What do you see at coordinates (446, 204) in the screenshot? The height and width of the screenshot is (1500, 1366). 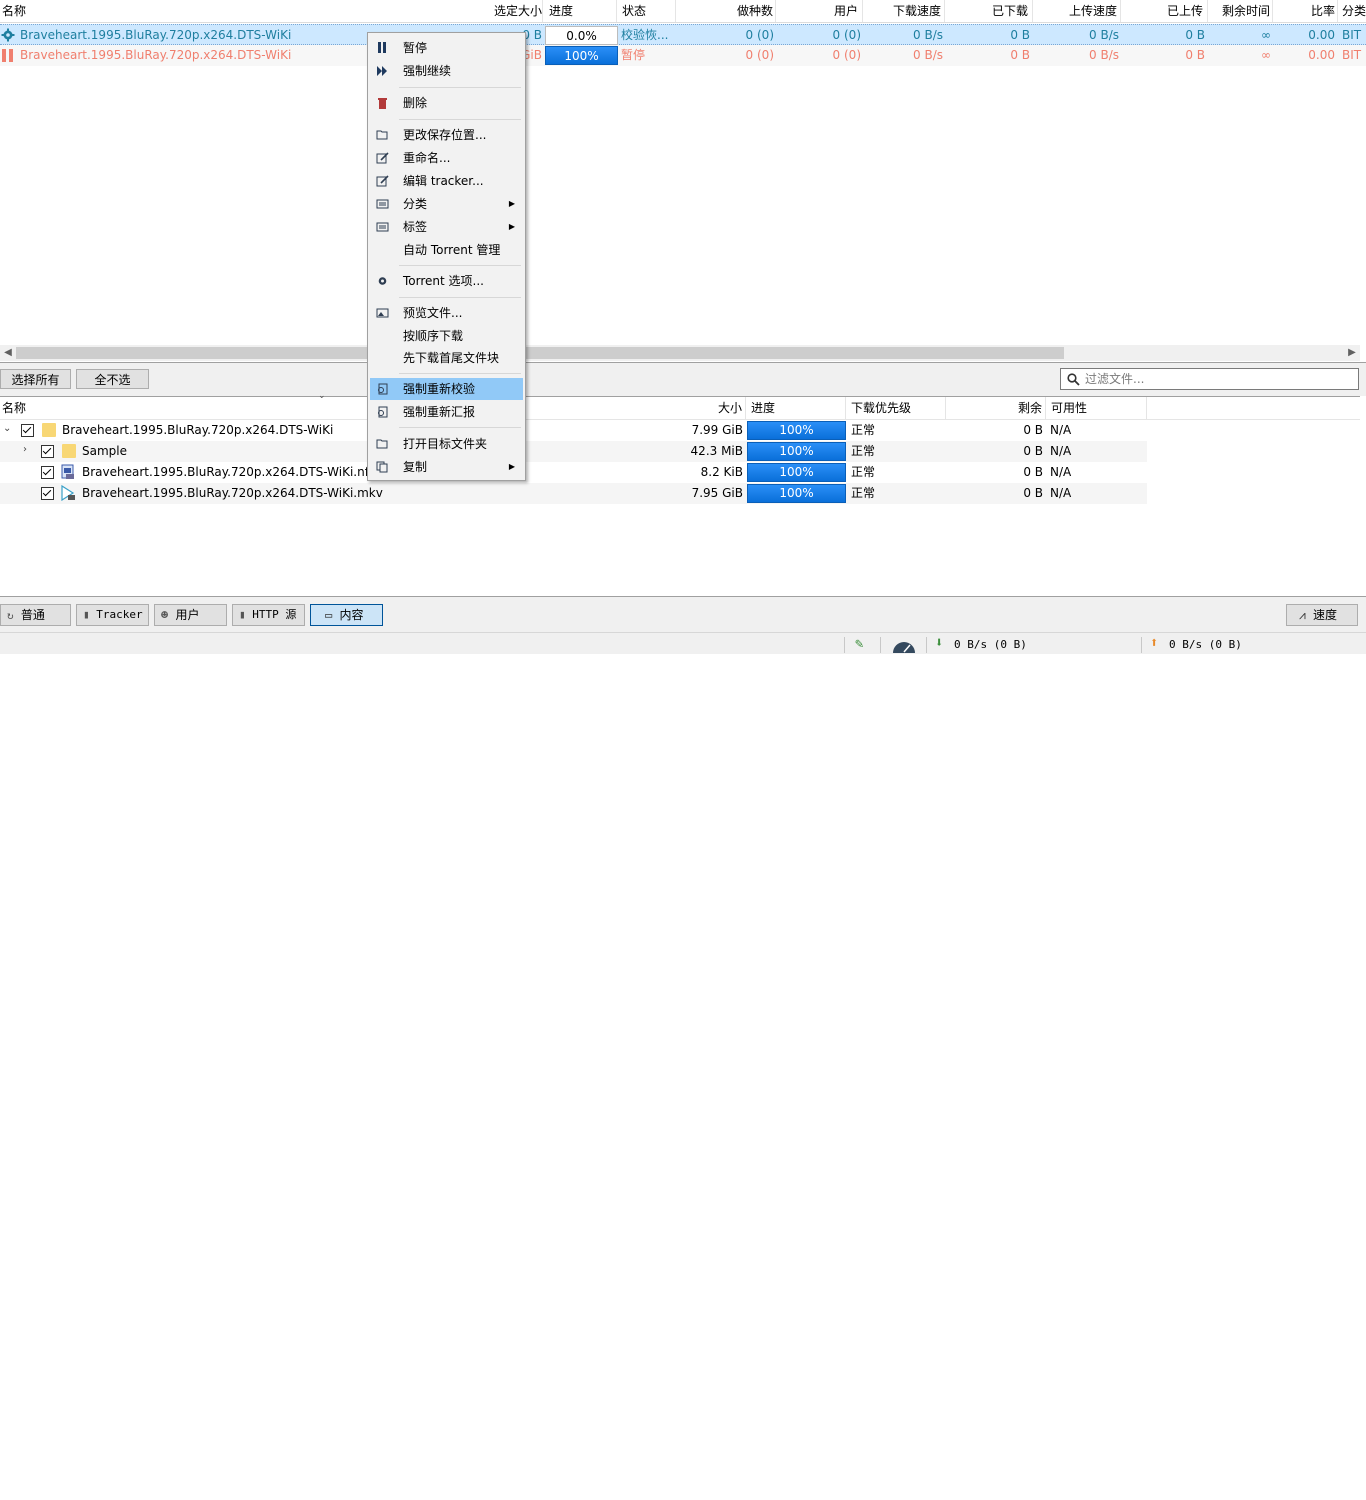 I see `menu-item-category: 分类 ▶` at bounding box center [446, 204].